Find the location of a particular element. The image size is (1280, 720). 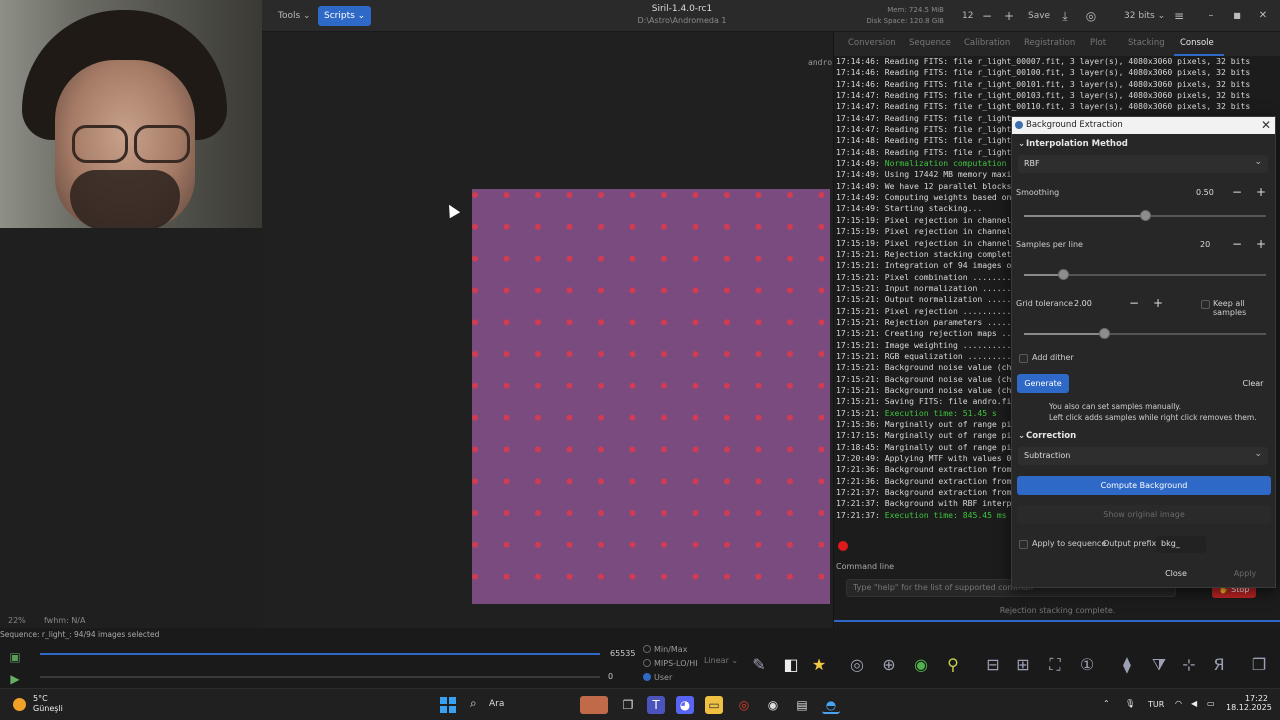

interpolation-section-header: ⌄Interpolation Method is located at coordinates (1073, 144).